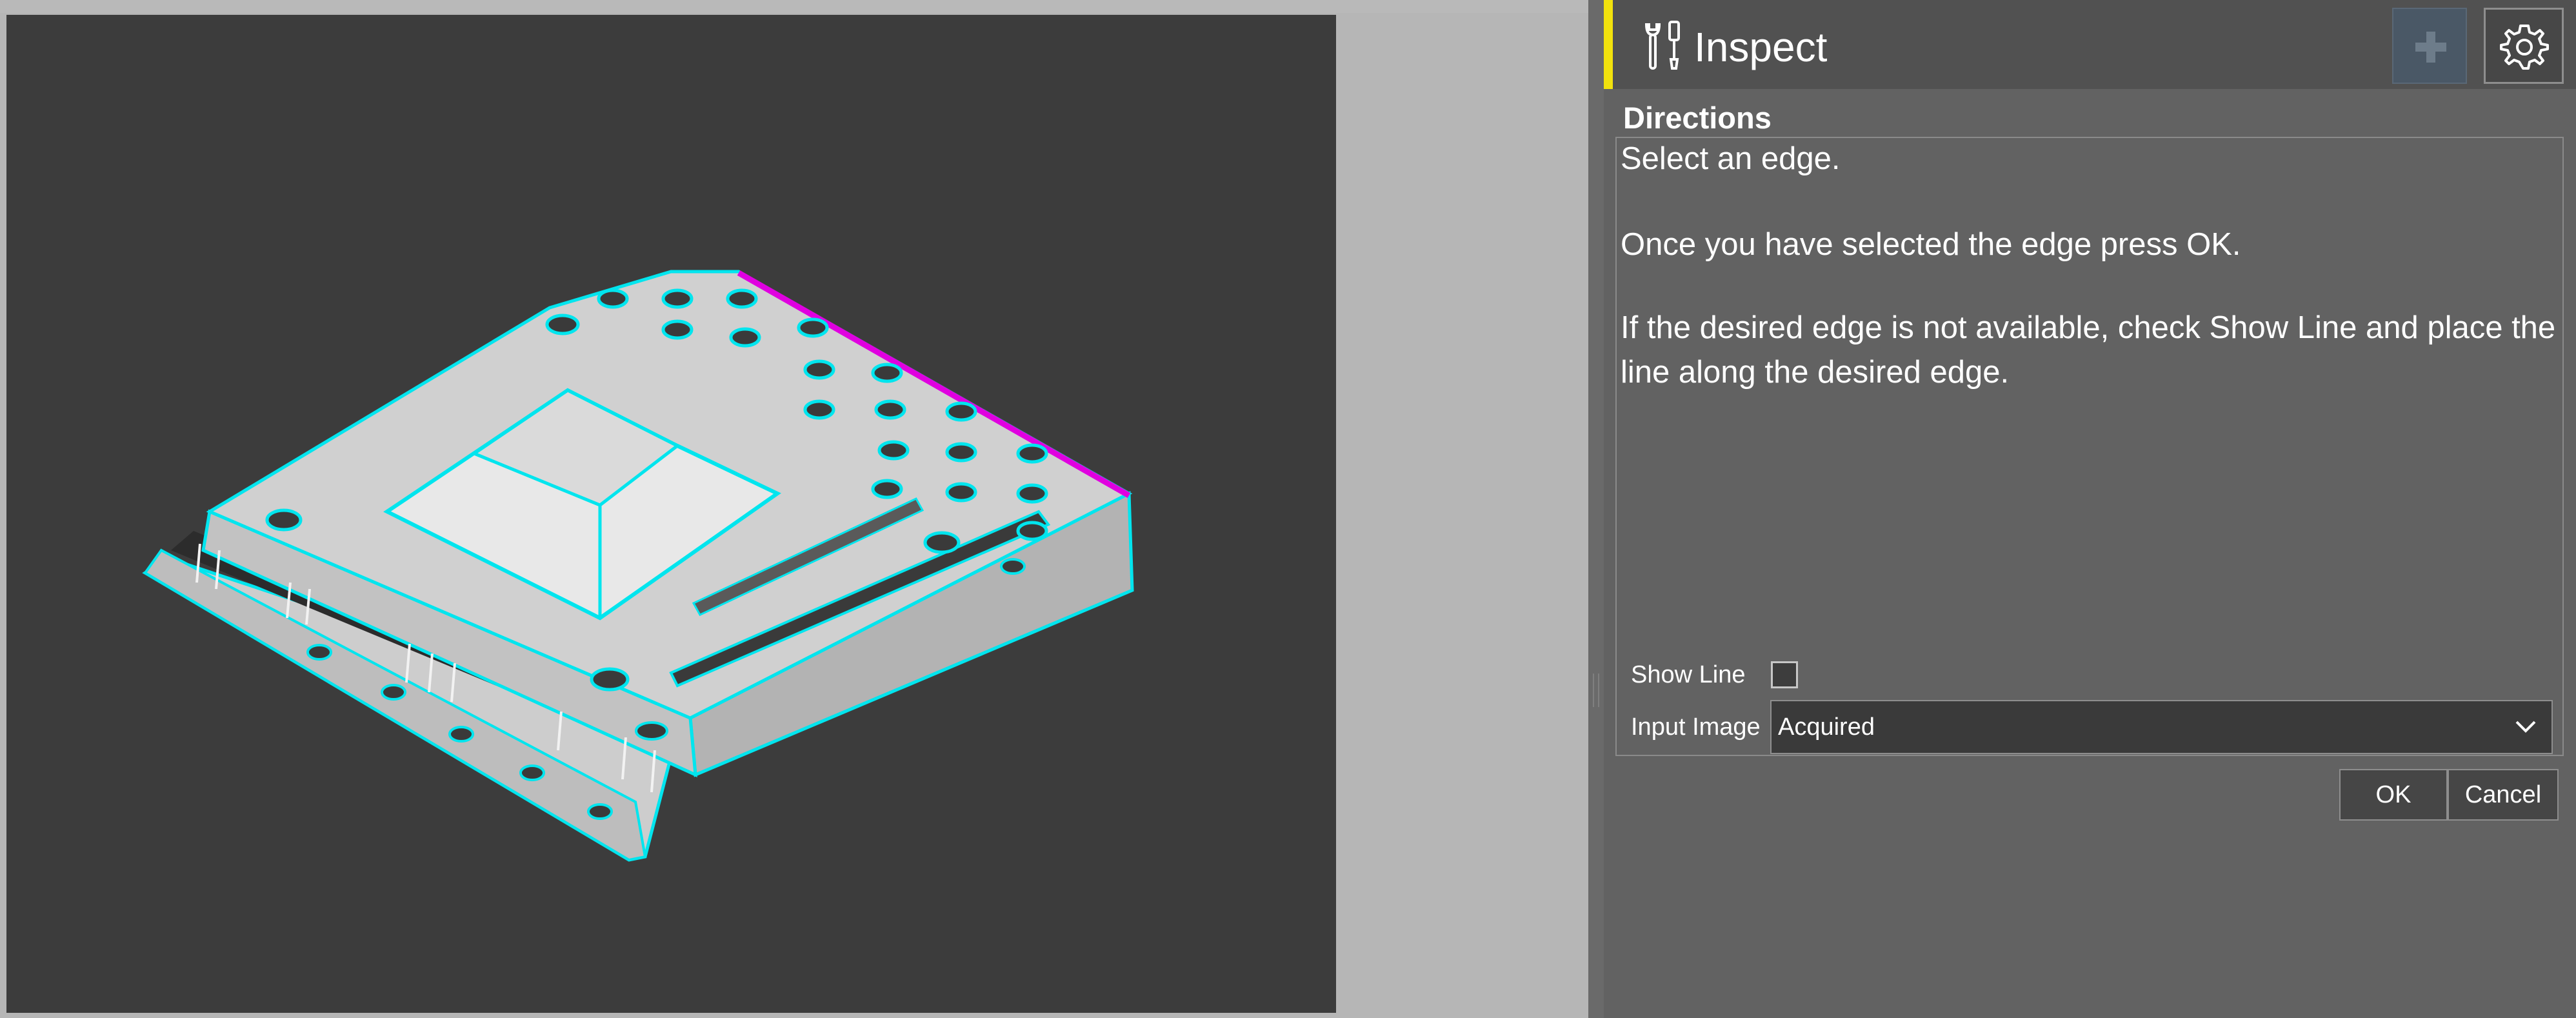 This screenshot has height=1018, width=2576. What do you see at coordinates (2161, 727) in the screenshot?
I see `input-image-select: Acquired` at bounding box center [2161, 727].